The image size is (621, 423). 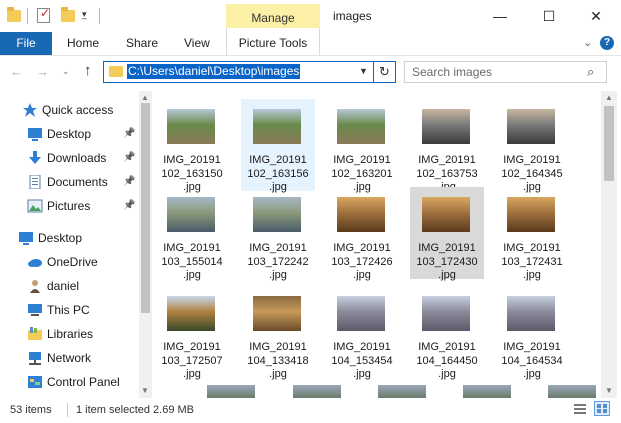 I want to click on sidebar-item-libraries: Libraries, so click(x=70, y=334).